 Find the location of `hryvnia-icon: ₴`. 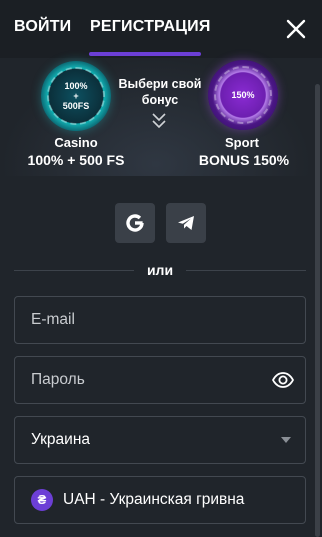

hryvnia-icon: ₴ is located at coordinates (42, 500).